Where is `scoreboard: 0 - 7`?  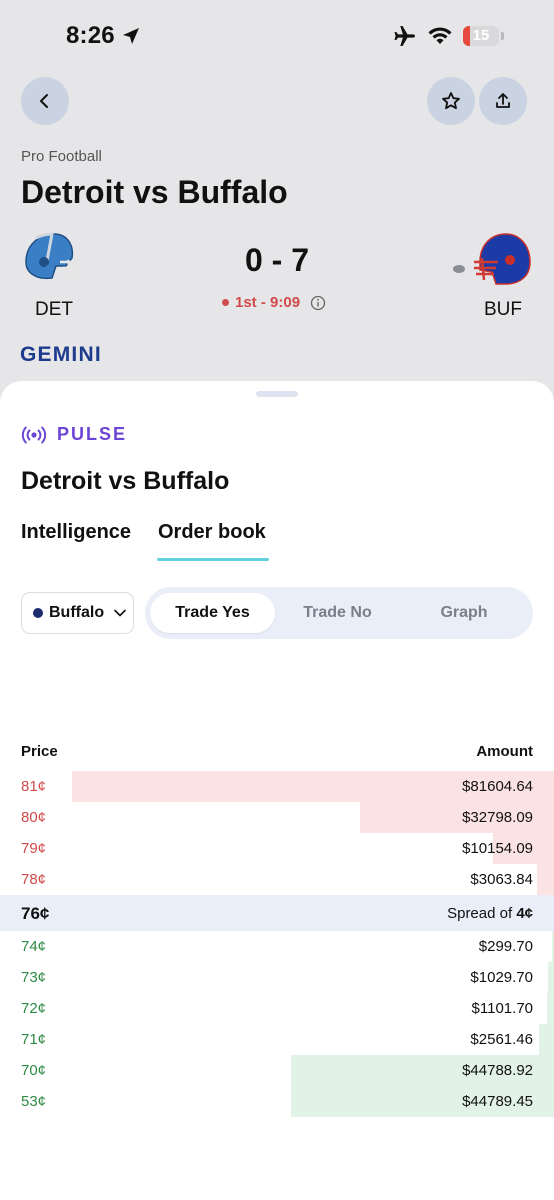
scoreboard: 0 - 7 is located at coordinates (277, 260).